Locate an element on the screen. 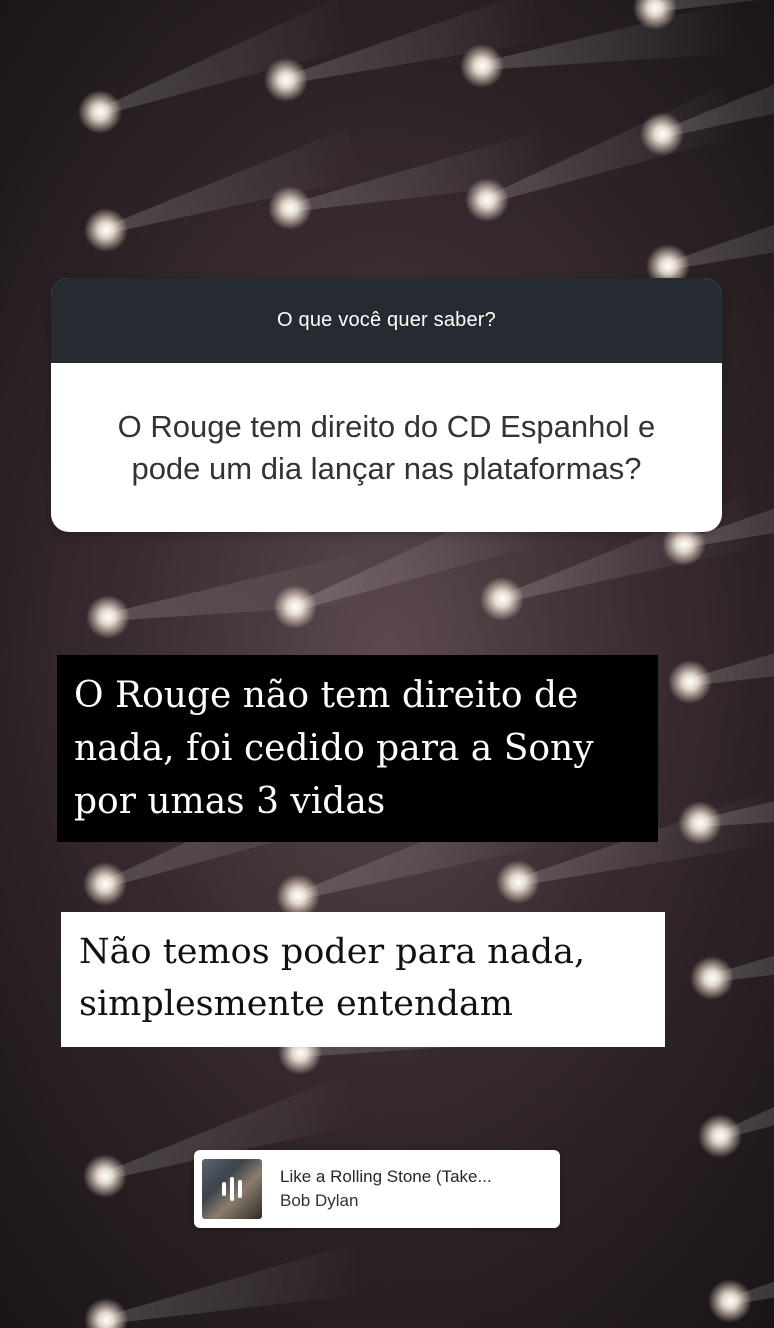 Image resolution: width=774 pixels, height=1328 pixels. caption-line: O Rouge não tem direito de is located at coordinates (326, 695).